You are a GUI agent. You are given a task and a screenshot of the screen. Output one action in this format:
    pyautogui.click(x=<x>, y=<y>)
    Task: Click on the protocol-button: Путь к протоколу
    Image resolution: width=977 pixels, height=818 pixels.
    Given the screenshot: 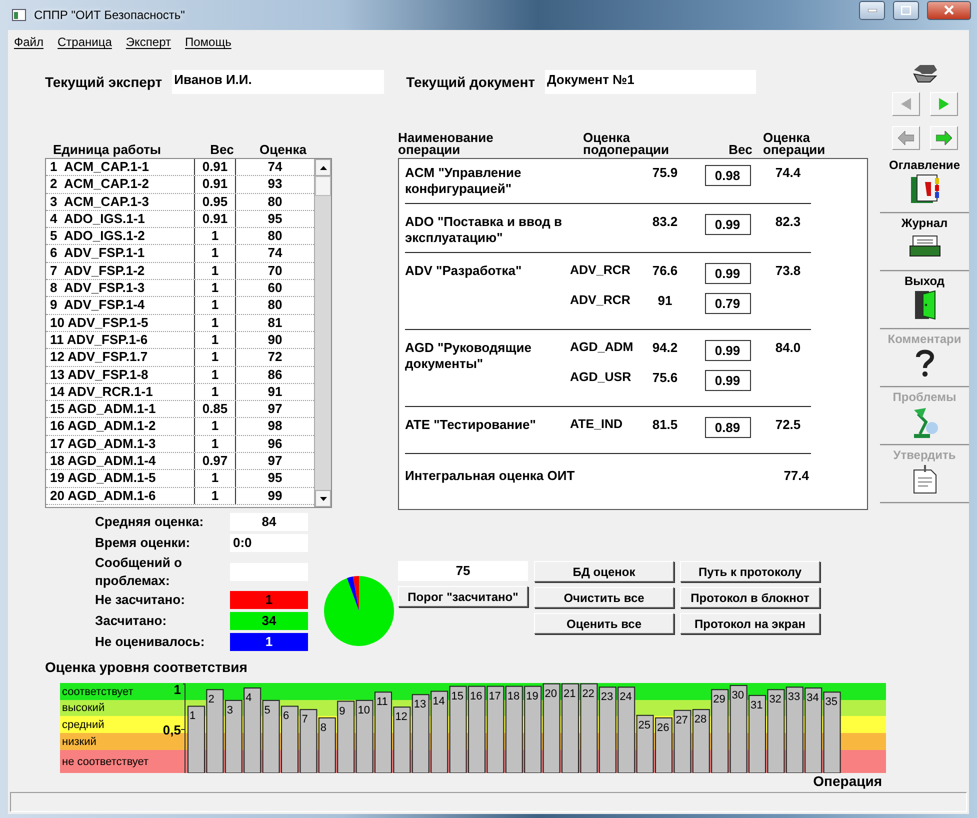 What is the action you would take?
    pyautogui.click(x=750, y=571)
    